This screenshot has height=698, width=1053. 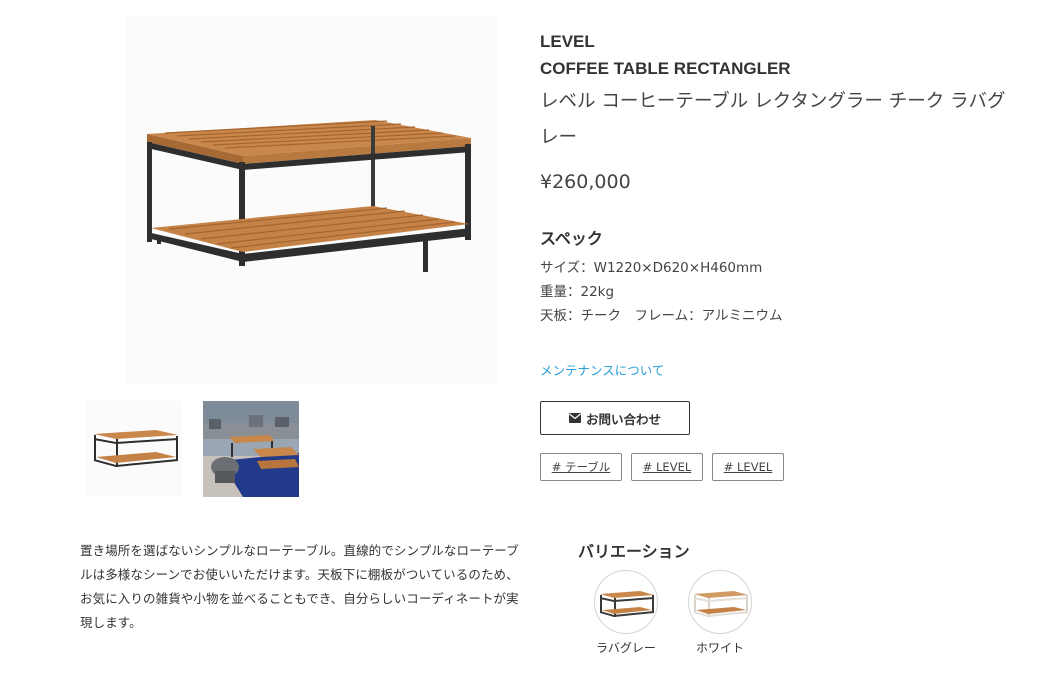 I want to click on variation-swatch-lava-grey, so click(x=626, y=602).